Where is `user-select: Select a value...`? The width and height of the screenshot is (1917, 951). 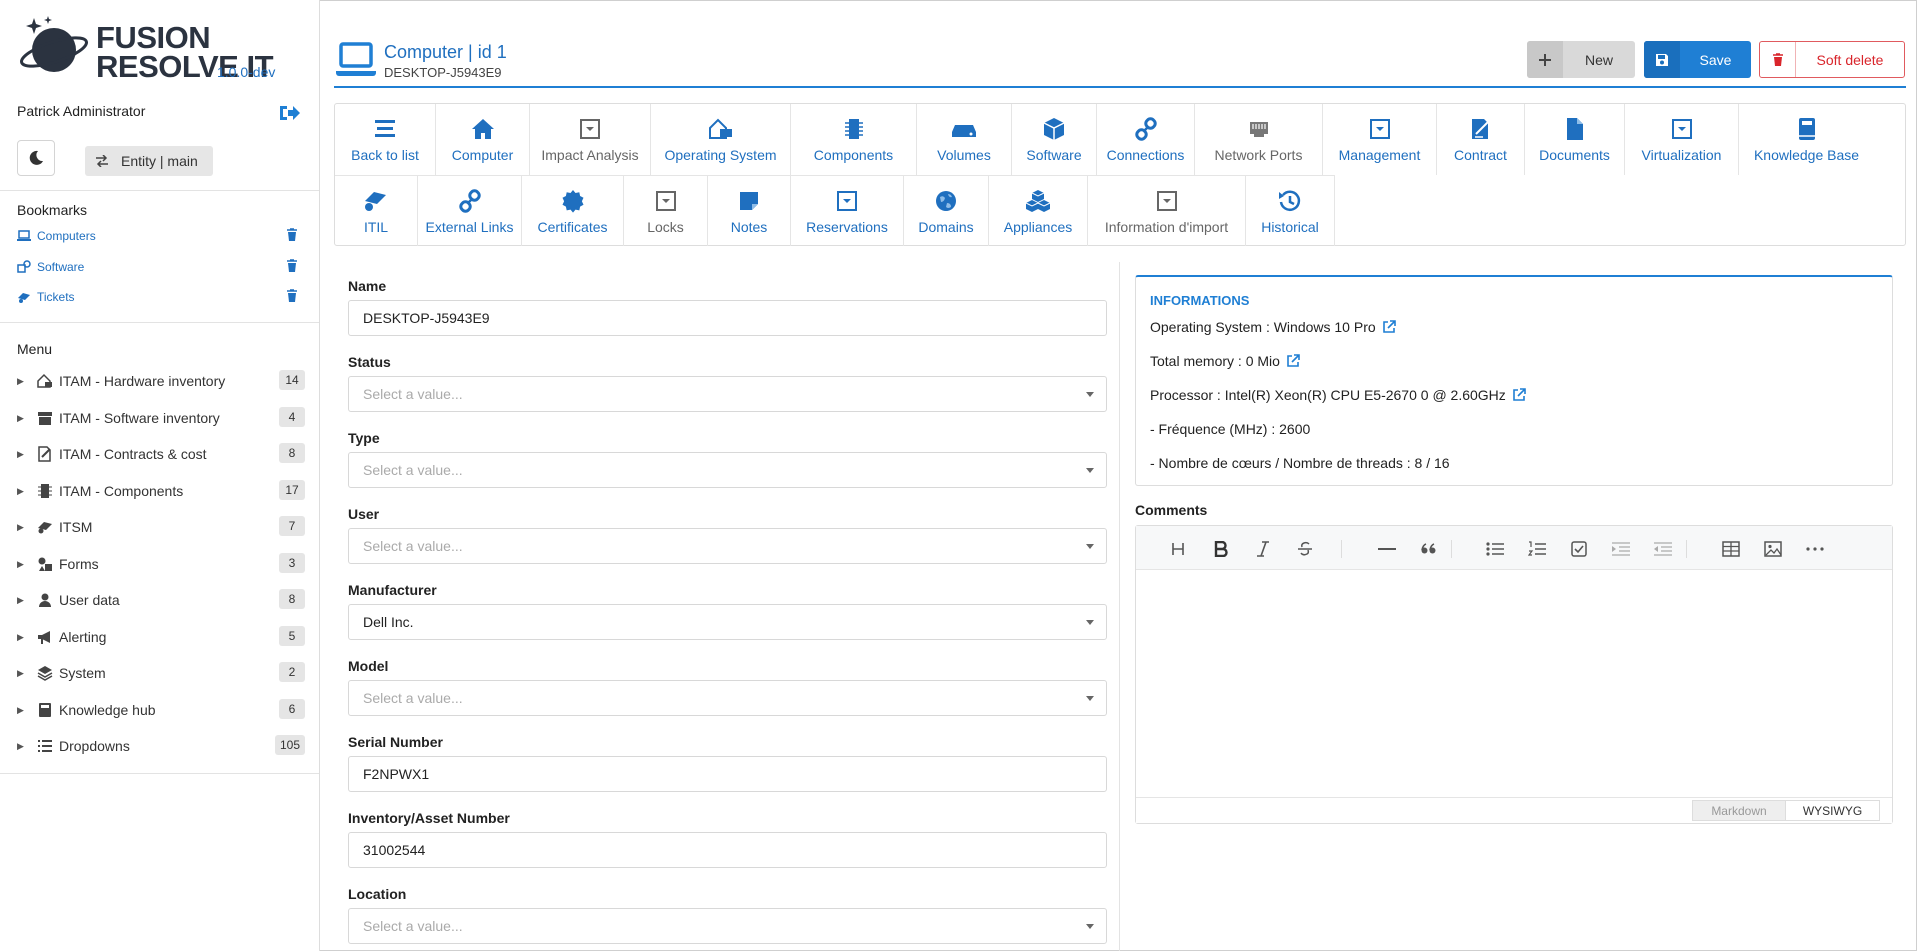
user-select: Select a value... is located at coordinates (727, 546).